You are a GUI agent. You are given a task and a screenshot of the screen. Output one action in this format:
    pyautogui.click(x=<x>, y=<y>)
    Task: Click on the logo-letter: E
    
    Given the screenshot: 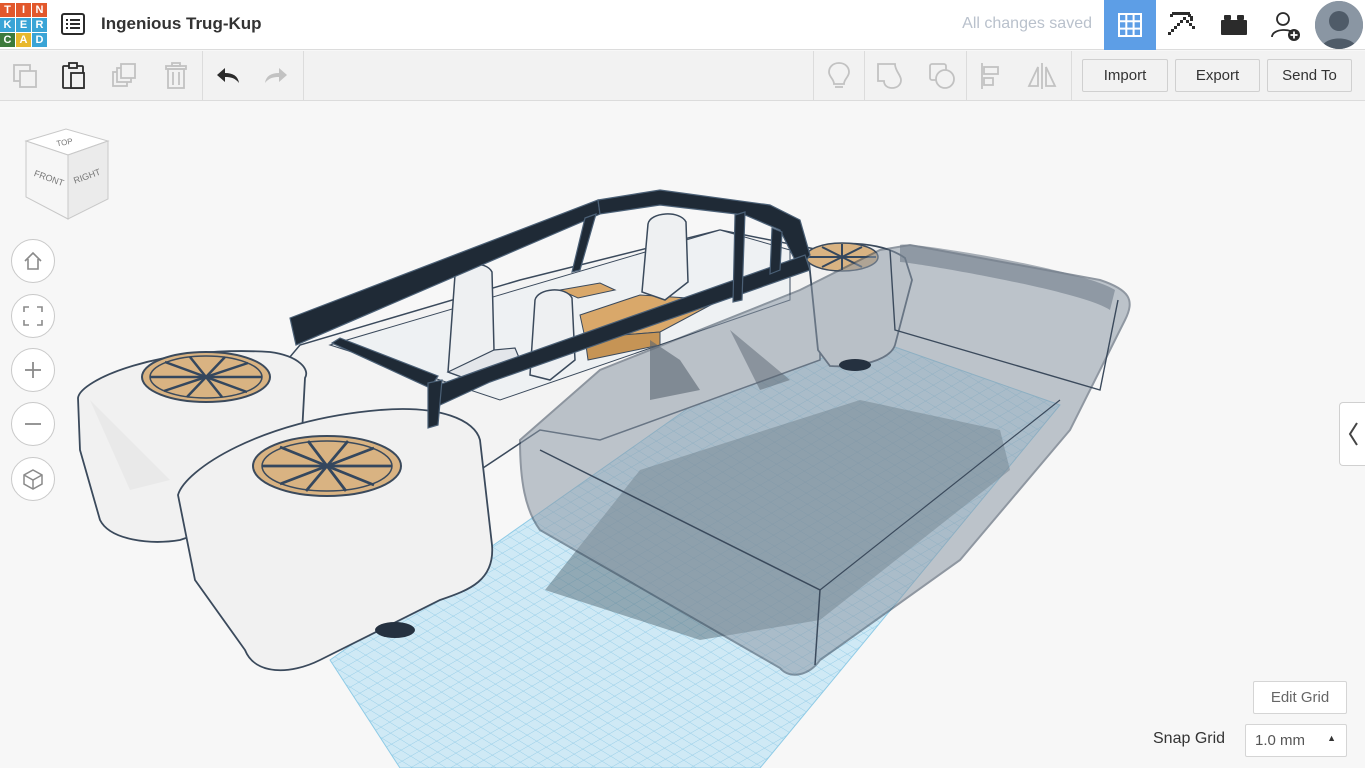 What is the action you would take?
    pyautogui.click(x=23, y=25)
    